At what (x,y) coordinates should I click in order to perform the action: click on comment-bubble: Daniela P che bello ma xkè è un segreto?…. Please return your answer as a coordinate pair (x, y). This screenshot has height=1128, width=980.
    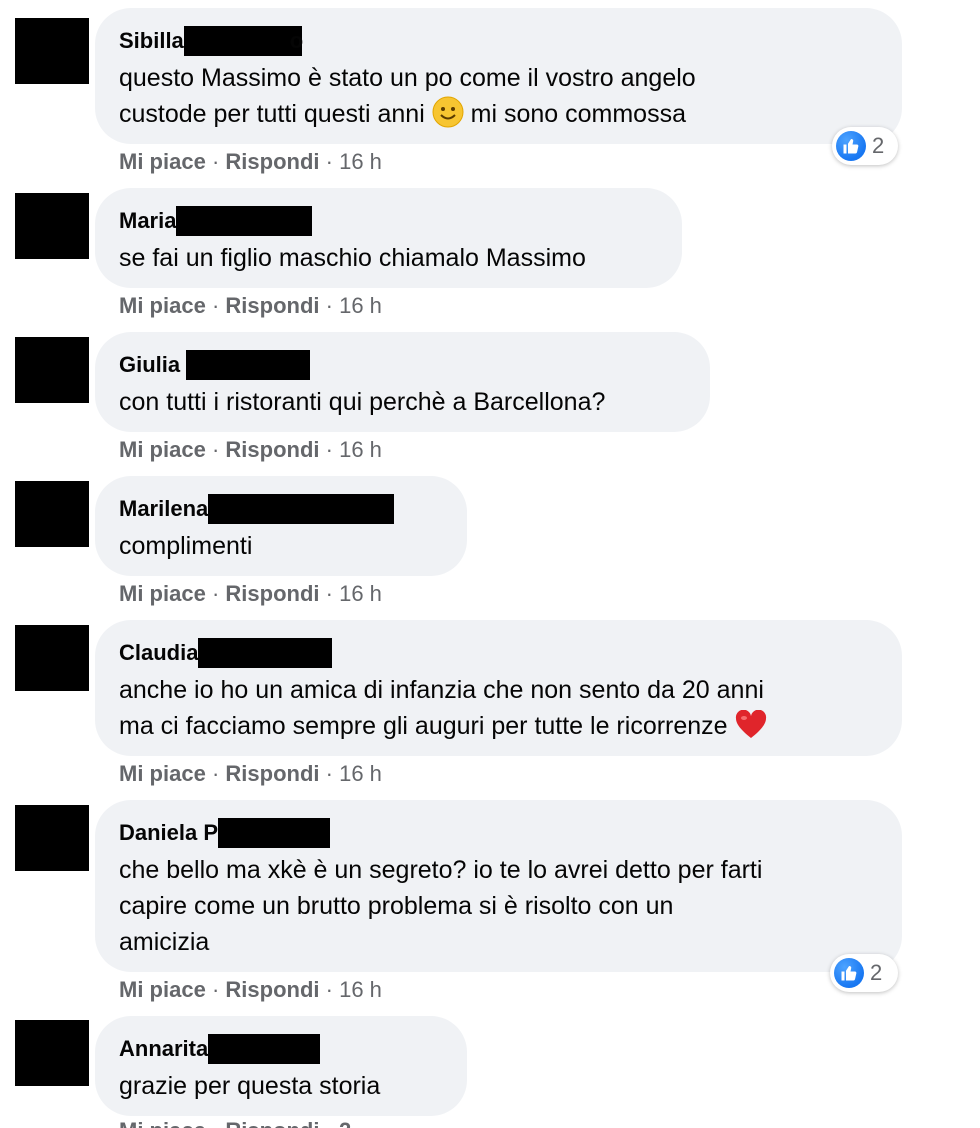
    Looking at the image, I should click on (498, 886).